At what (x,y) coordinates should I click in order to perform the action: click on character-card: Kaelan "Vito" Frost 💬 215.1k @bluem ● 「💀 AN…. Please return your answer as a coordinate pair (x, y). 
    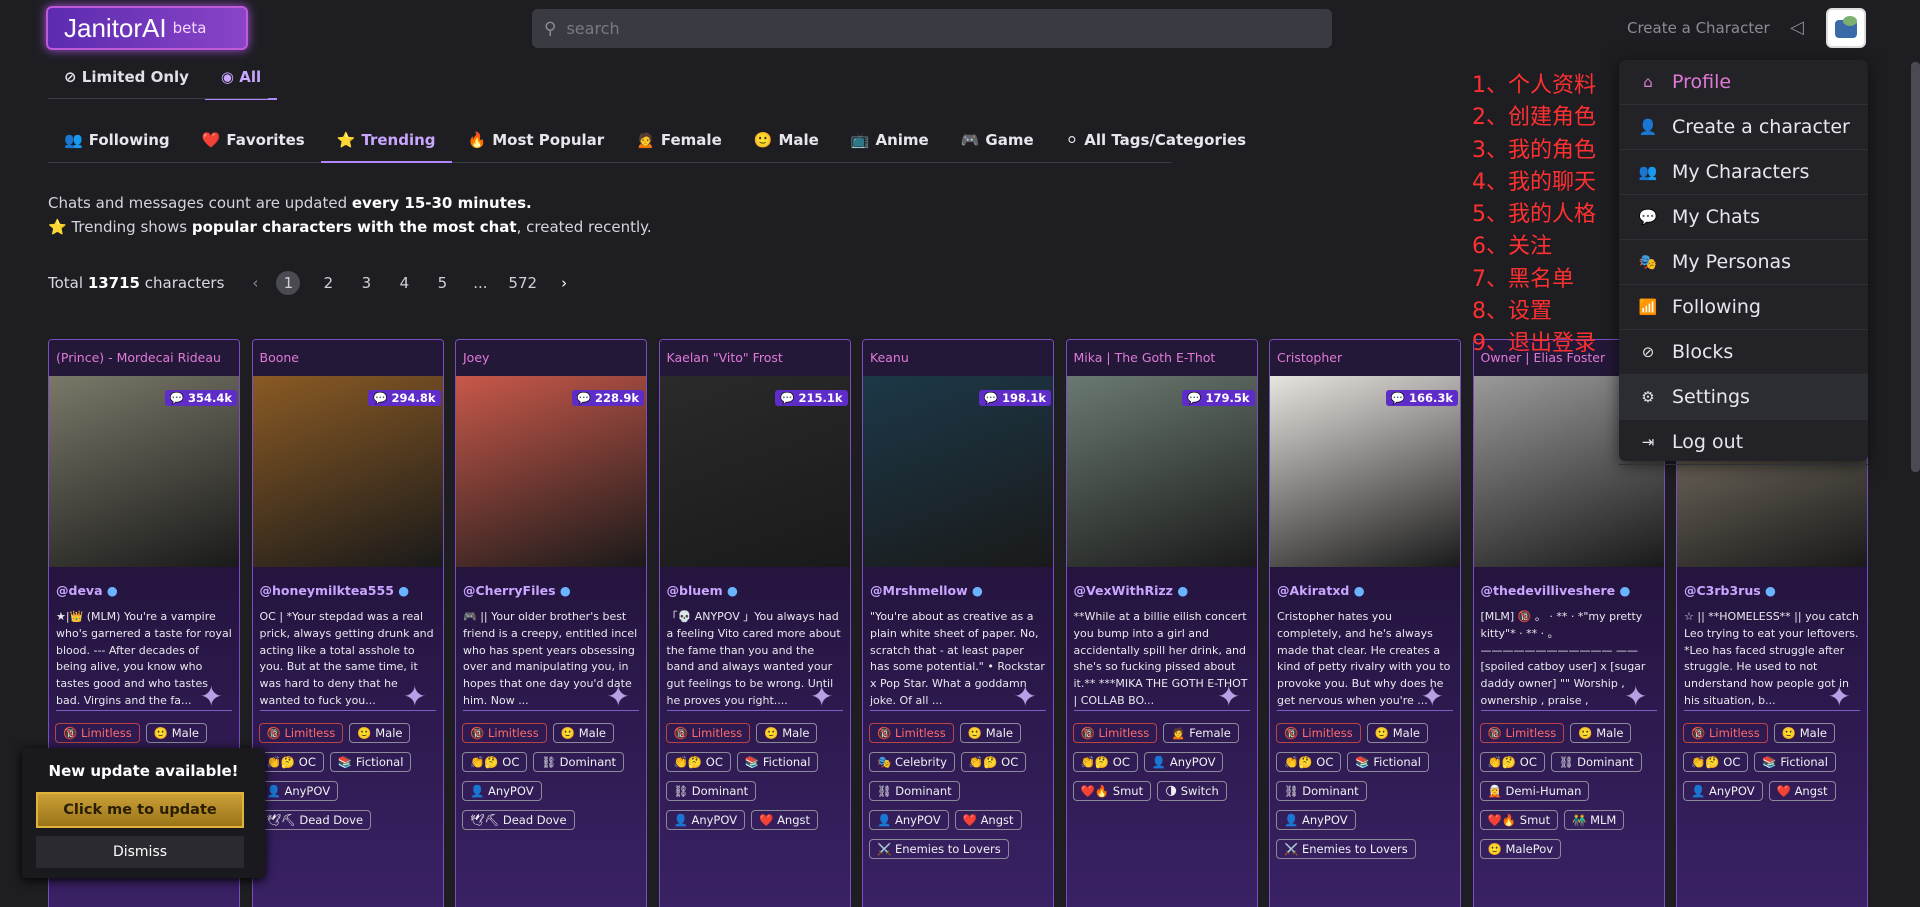
    Looking at the image, I should click on (754, 623).